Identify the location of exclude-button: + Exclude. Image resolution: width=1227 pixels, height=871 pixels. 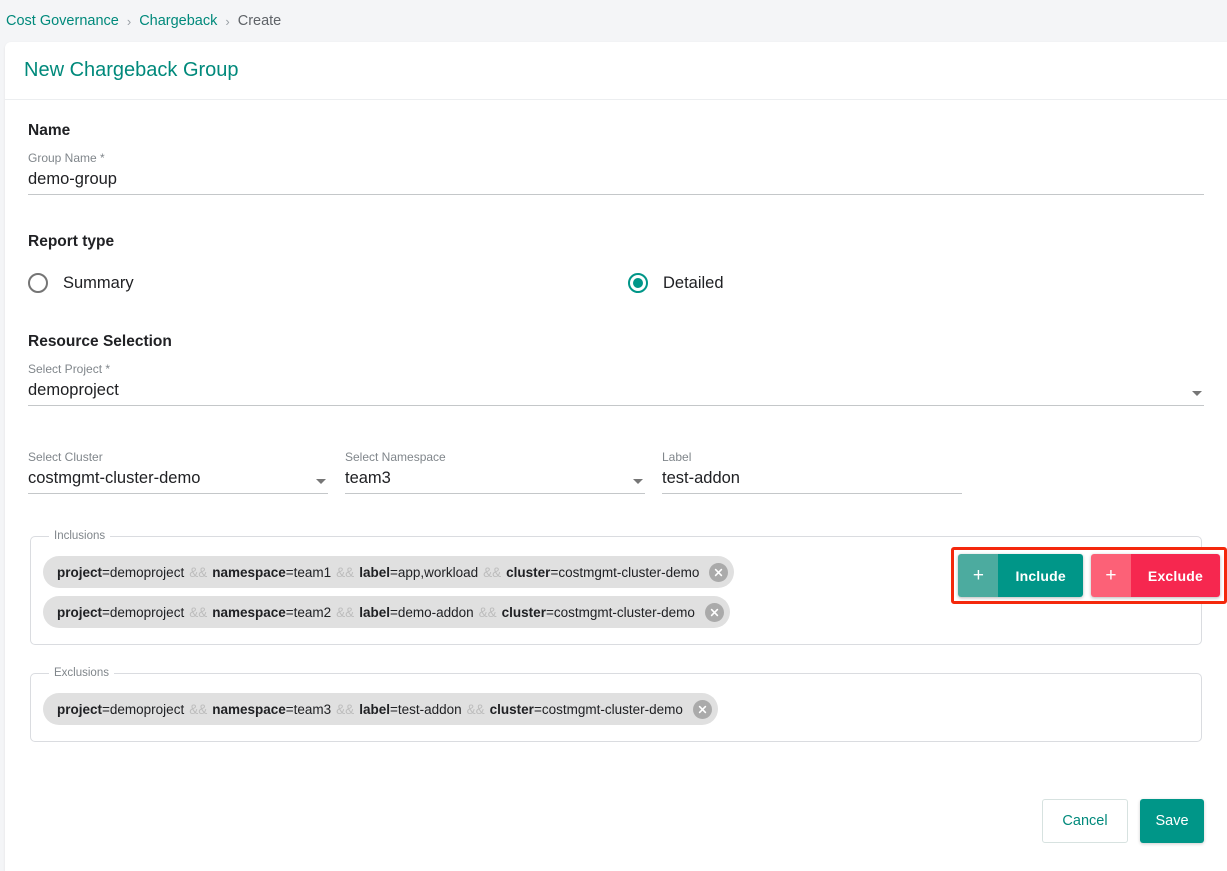
(1155, 575).